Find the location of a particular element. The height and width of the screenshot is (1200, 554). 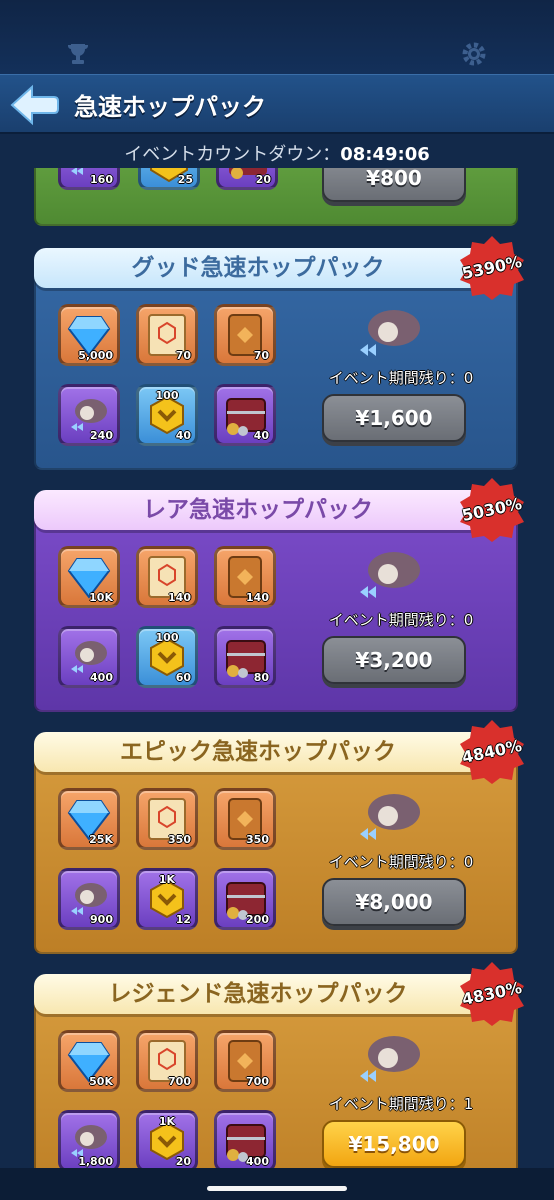

item-slot: 10K is located at coordinates (89, 577).